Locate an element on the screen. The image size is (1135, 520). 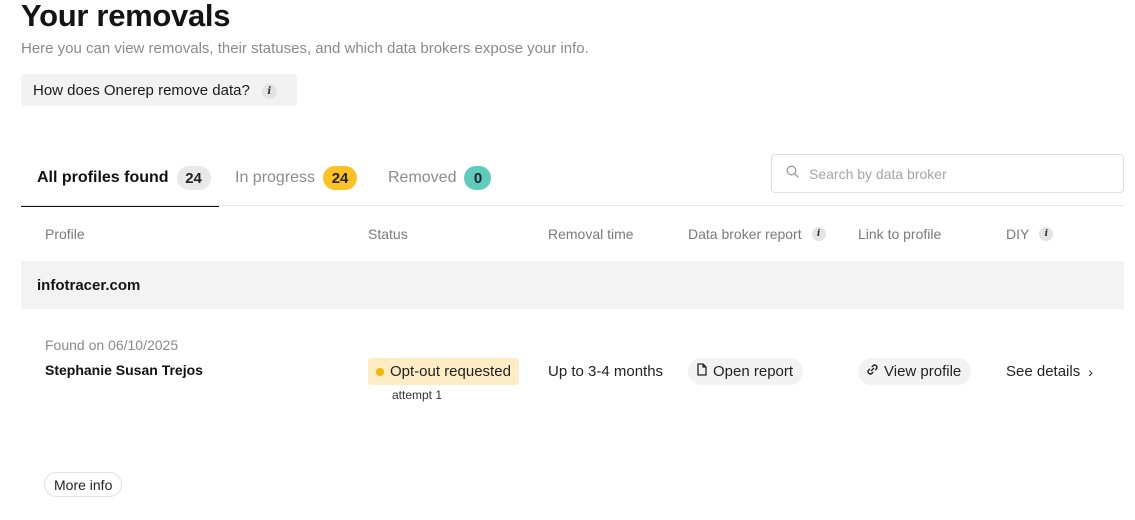
more-info-button: More info is located at coordinates (83, 484).